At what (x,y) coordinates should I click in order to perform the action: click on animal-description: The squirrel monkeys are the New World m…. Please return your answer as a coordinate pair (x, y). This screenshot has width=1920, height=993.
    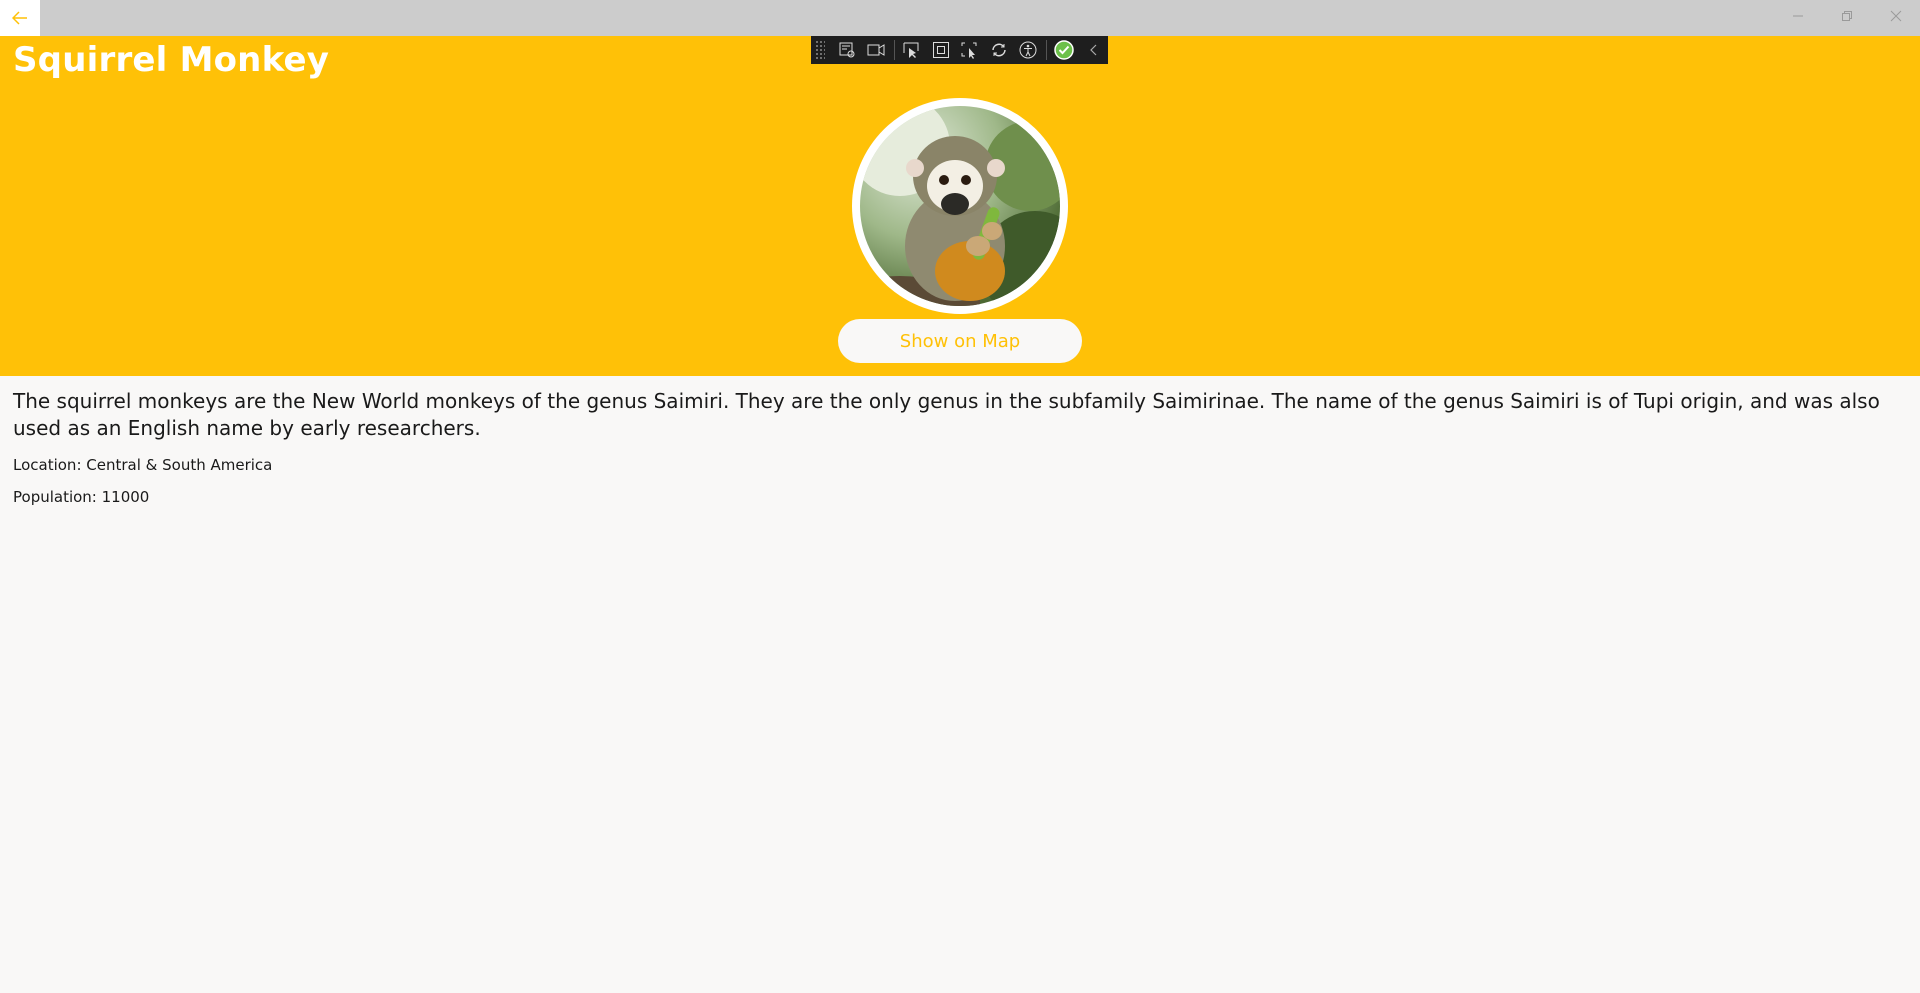
    Looking at the image, I should click on (946, 414).